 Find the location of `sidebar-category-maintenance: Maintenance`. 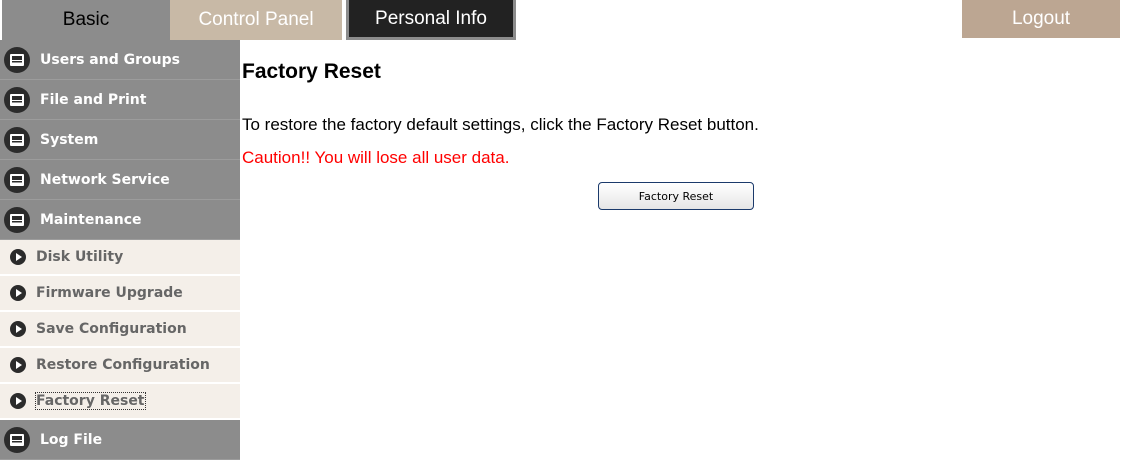

sidebar-category-maintenance: Maintenance is located at coordinates (120, 220).